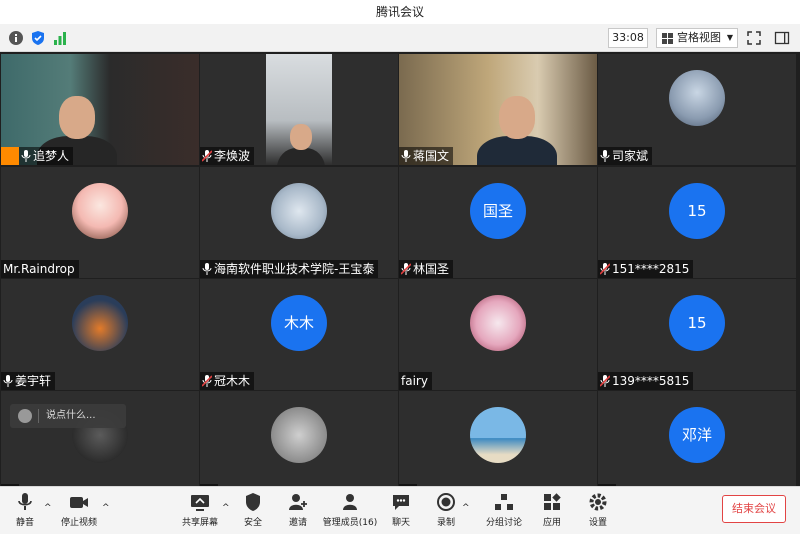  I want to click on record-button: 录制, so click(446, 512).